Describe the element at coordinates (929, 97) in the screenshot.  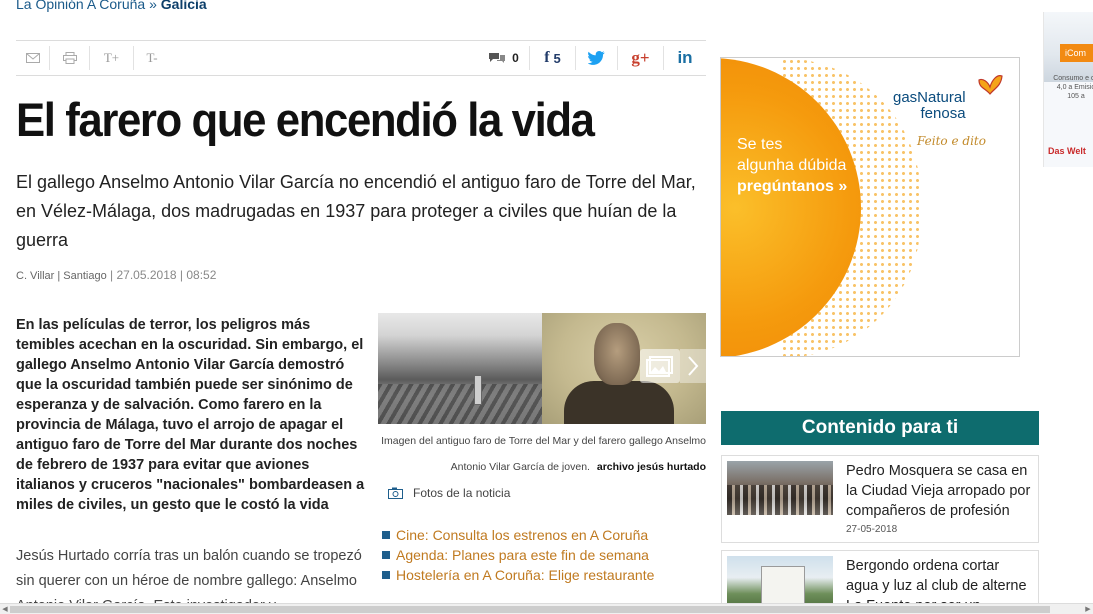
I see `ad-brand-line-1: gasNatural` at that location.